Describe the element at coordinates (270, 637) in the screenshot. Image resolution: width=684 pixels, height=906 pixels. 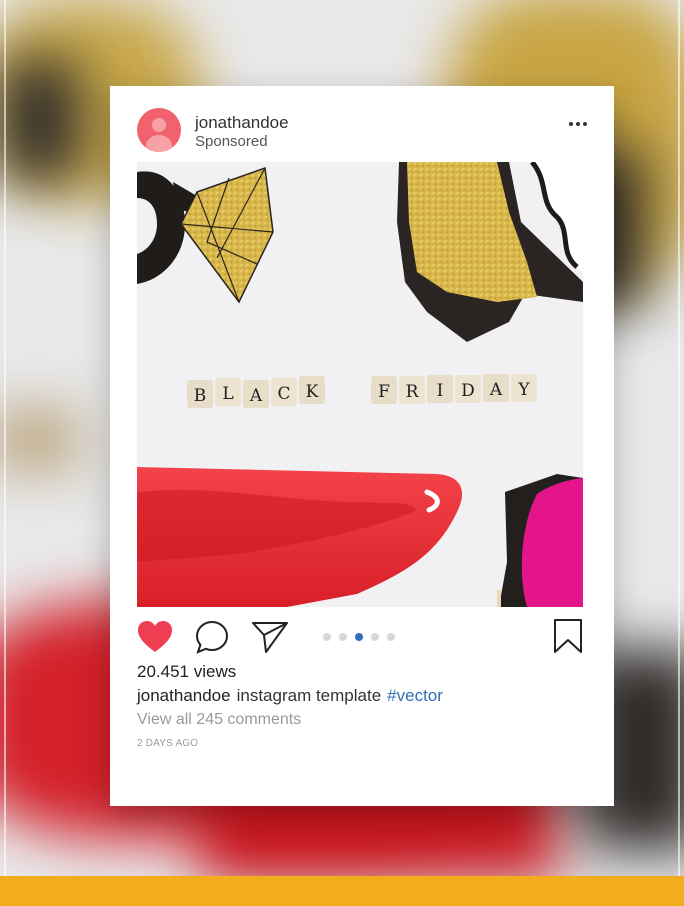
I see `send-icon` at that location.